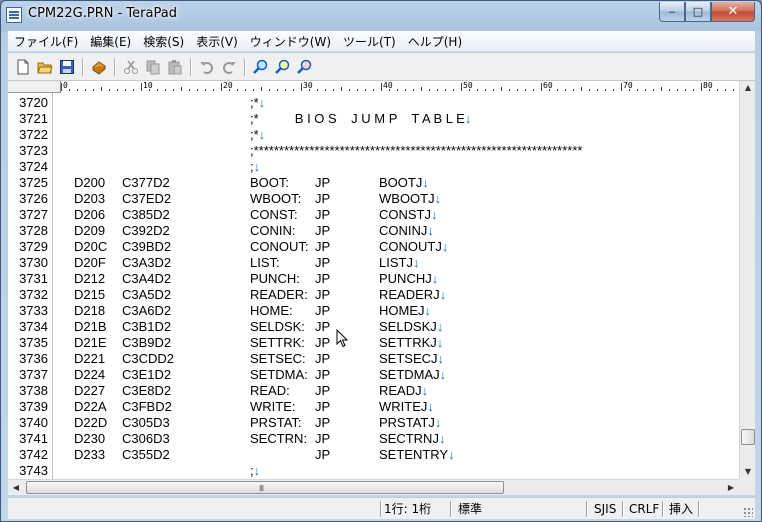  What do you see at coordinates (91, 246) in the screenshot?
I see `address-col: D20C` at bounding box center [91, 246].